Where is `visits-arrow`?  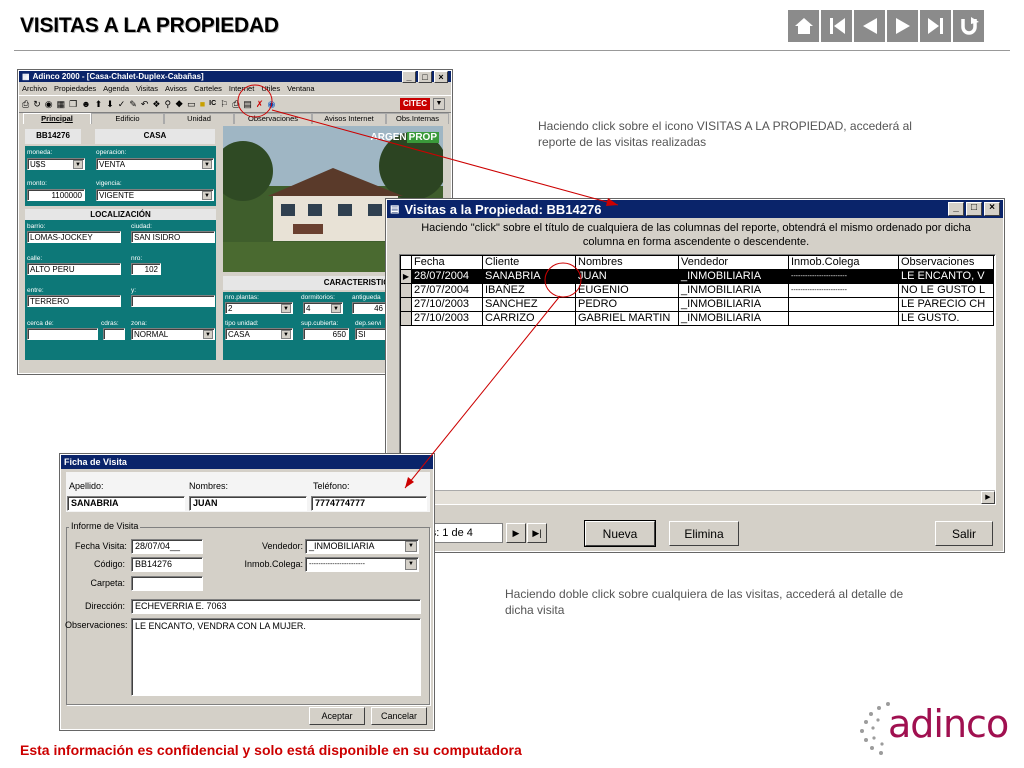
visits-arrow is located at coordinates (445, 157).